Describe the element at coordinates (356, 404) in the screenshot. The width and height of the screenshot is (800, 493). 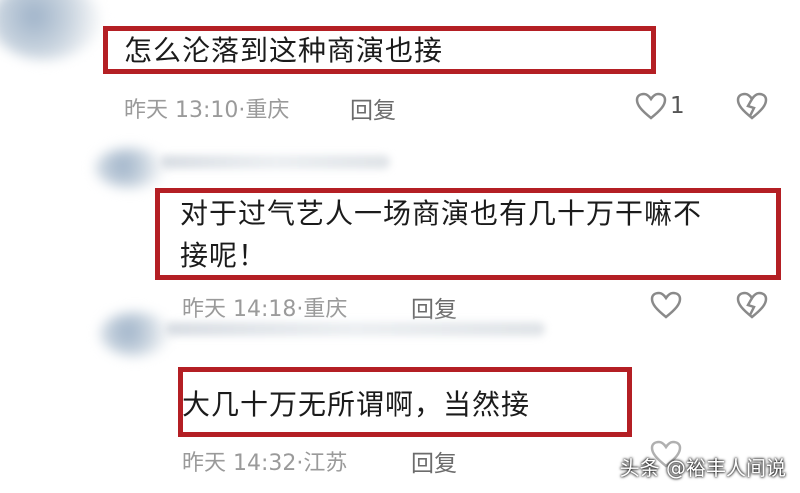
I see `comment-text: 大几十万无所谓啊，当然接` at that location.